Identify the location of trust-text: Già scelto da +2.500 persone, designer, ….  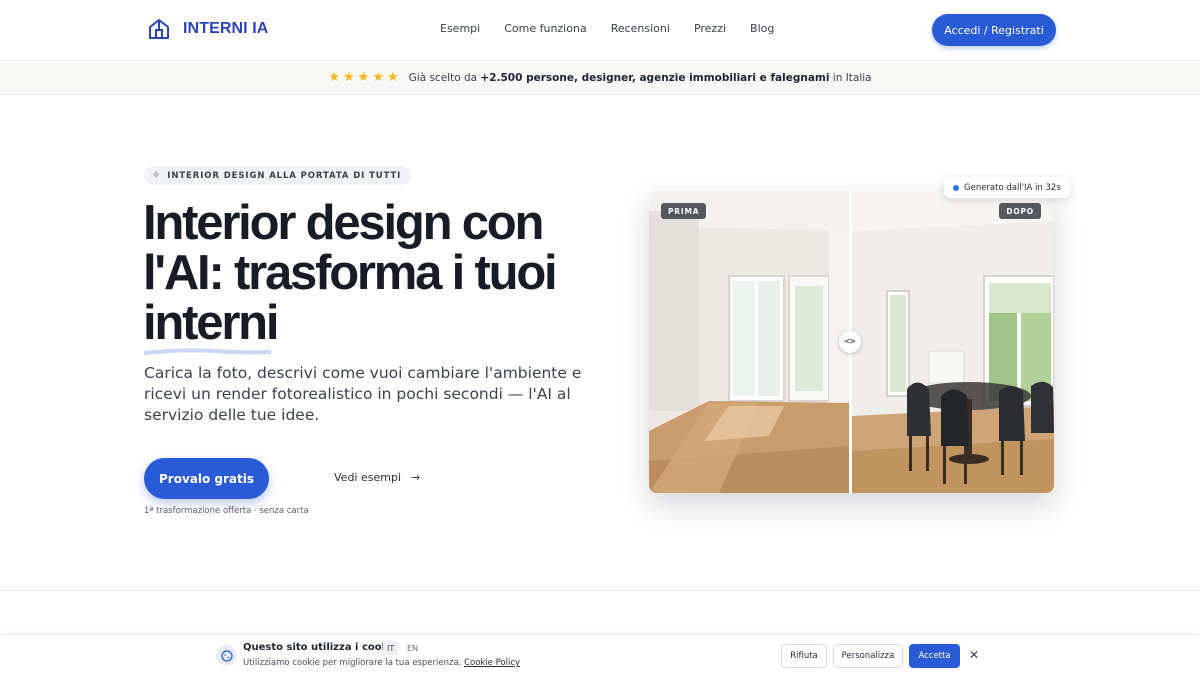
(640, 78).